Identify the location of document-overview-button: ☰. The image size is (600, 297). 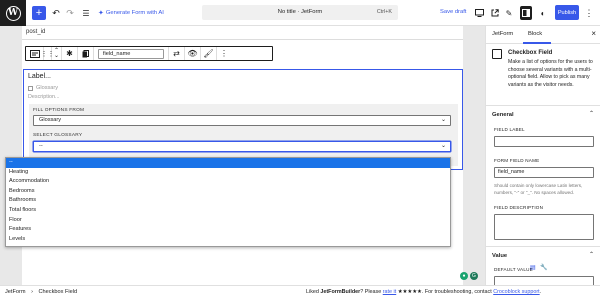
(86, 13).